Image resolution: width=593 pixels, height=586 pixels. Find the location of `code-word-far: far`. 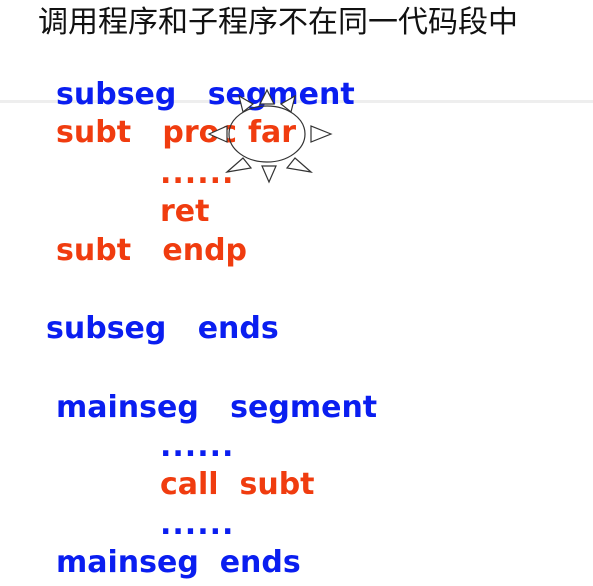

code-word-far: far is located at coordinates (272, 132).